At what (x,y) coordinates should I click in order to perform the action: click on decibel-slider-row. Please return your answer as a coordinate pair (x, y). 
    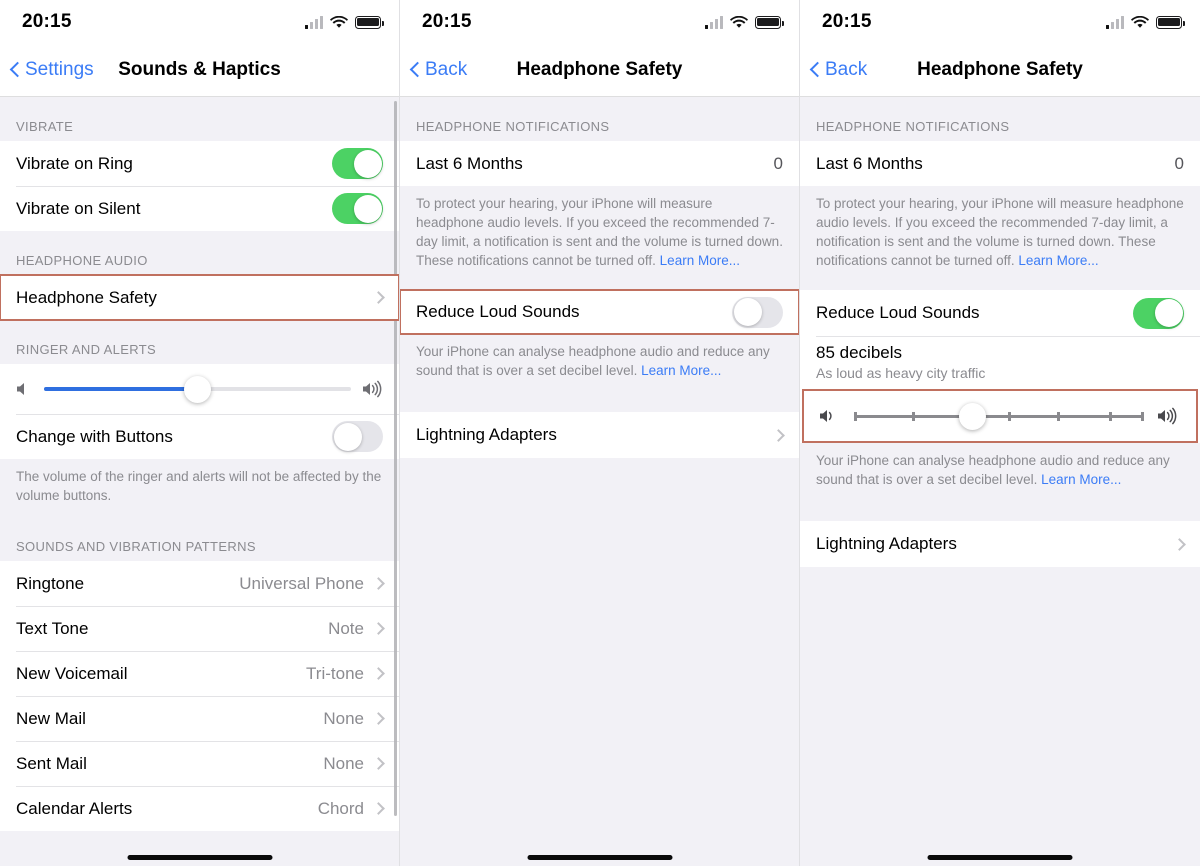
    Looking at the image, I should click on (1000, 416).